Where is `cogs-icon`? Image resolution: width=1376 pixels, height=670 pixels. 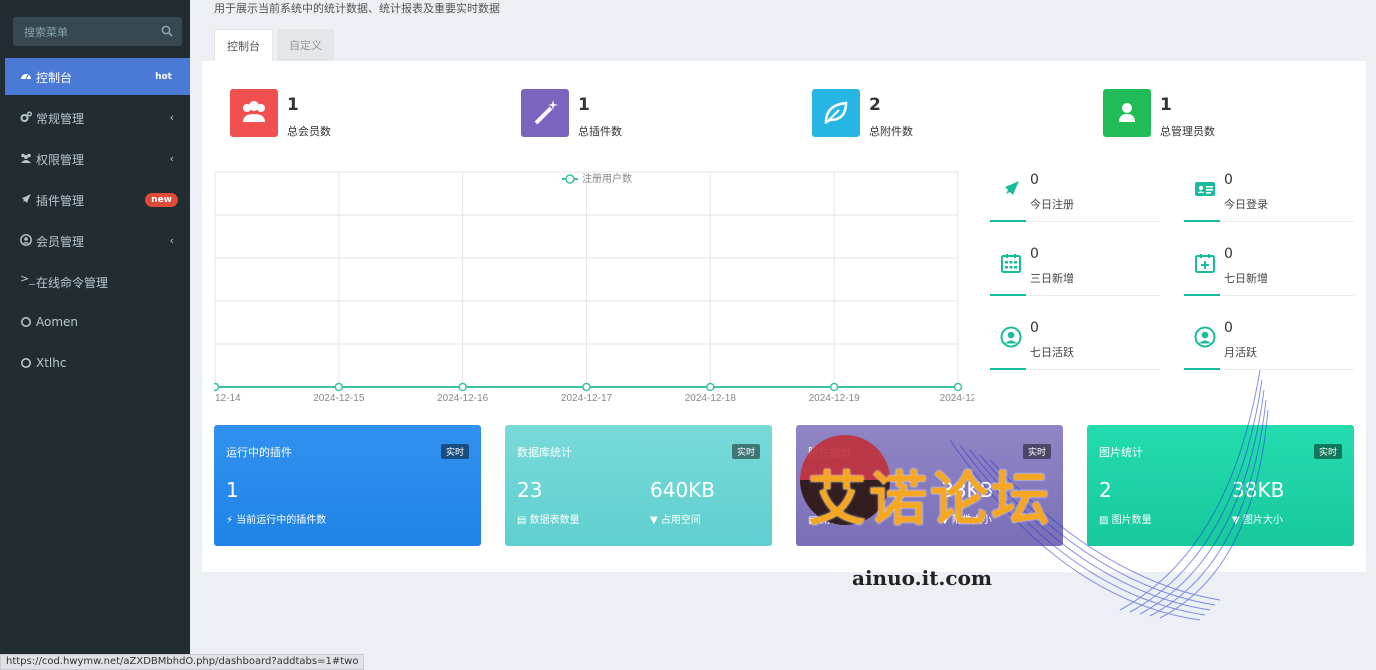 cogs-icon is located at coordinates (26, 116).